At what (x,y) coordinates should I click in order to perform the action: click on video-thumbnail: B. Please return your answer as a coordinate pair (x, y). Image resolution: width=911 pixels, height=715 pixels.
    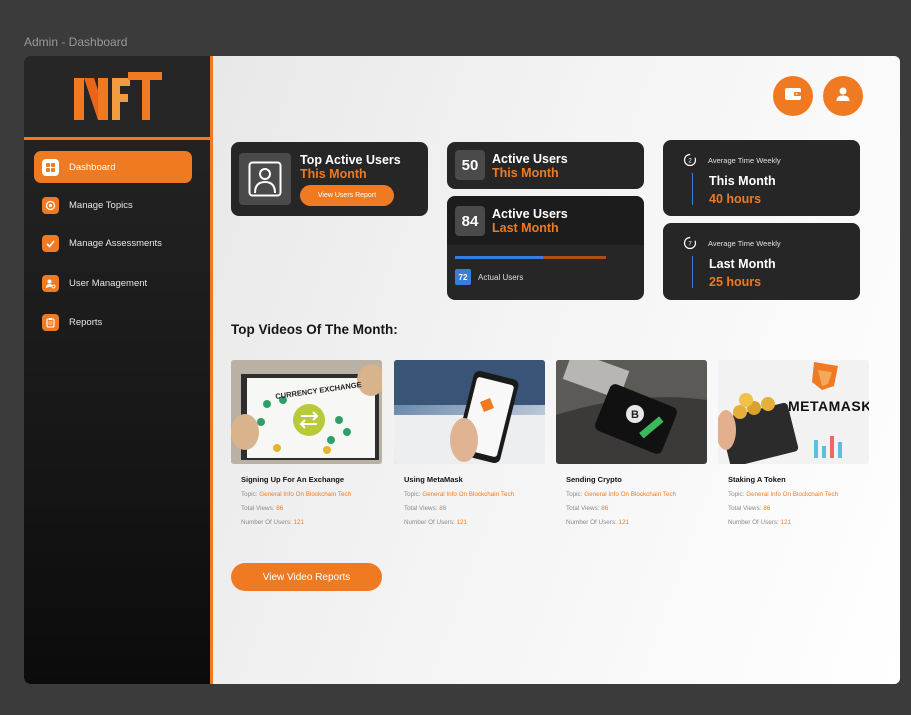
    Looking at the image, I should click on (631, 412).